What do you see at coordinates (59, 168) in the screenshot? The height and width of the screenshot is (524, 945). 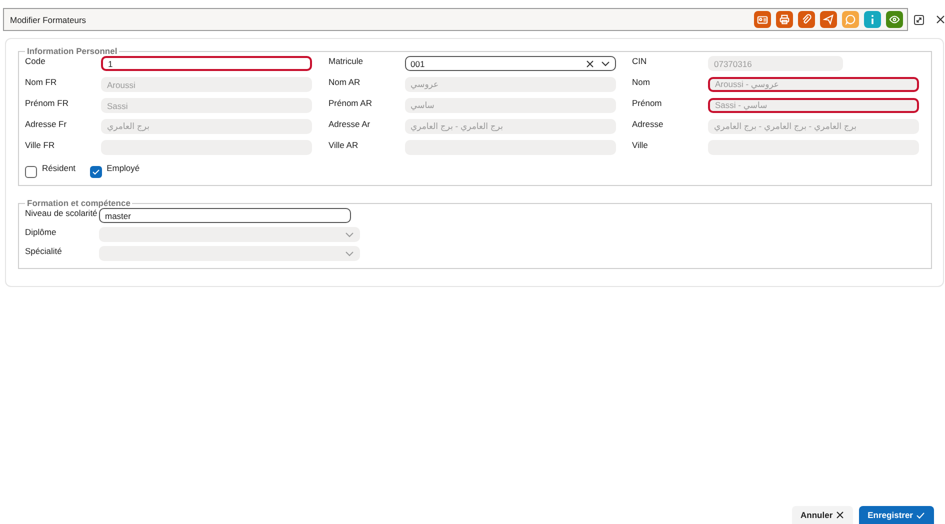 I see `checkbox-label: Résident` at bounding box center [59, 168].